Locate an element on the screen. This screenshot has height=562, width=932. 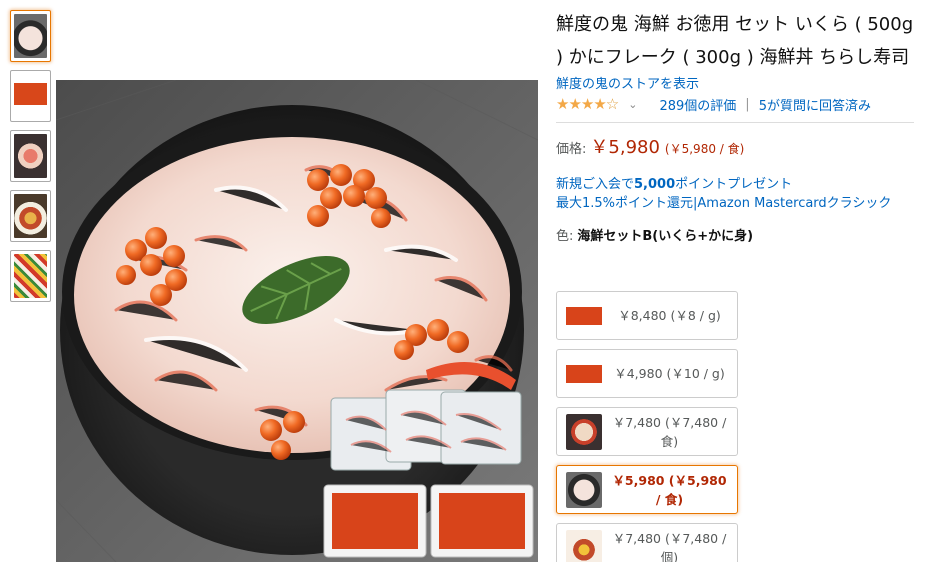
promo-line-1: 新規ご入会で5,000ポイントプレゼント is located at coordinates (736, 184).